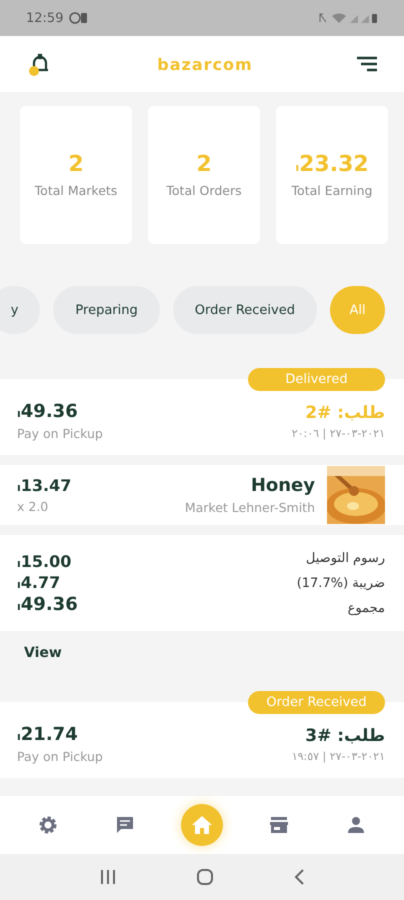 Image resolution: width=404 pixels, height=900 pixels. What do you see at coordinates (48, 734) in the screenshot?
I see `order-total: ı21.74` at bounding box center [48, 734].